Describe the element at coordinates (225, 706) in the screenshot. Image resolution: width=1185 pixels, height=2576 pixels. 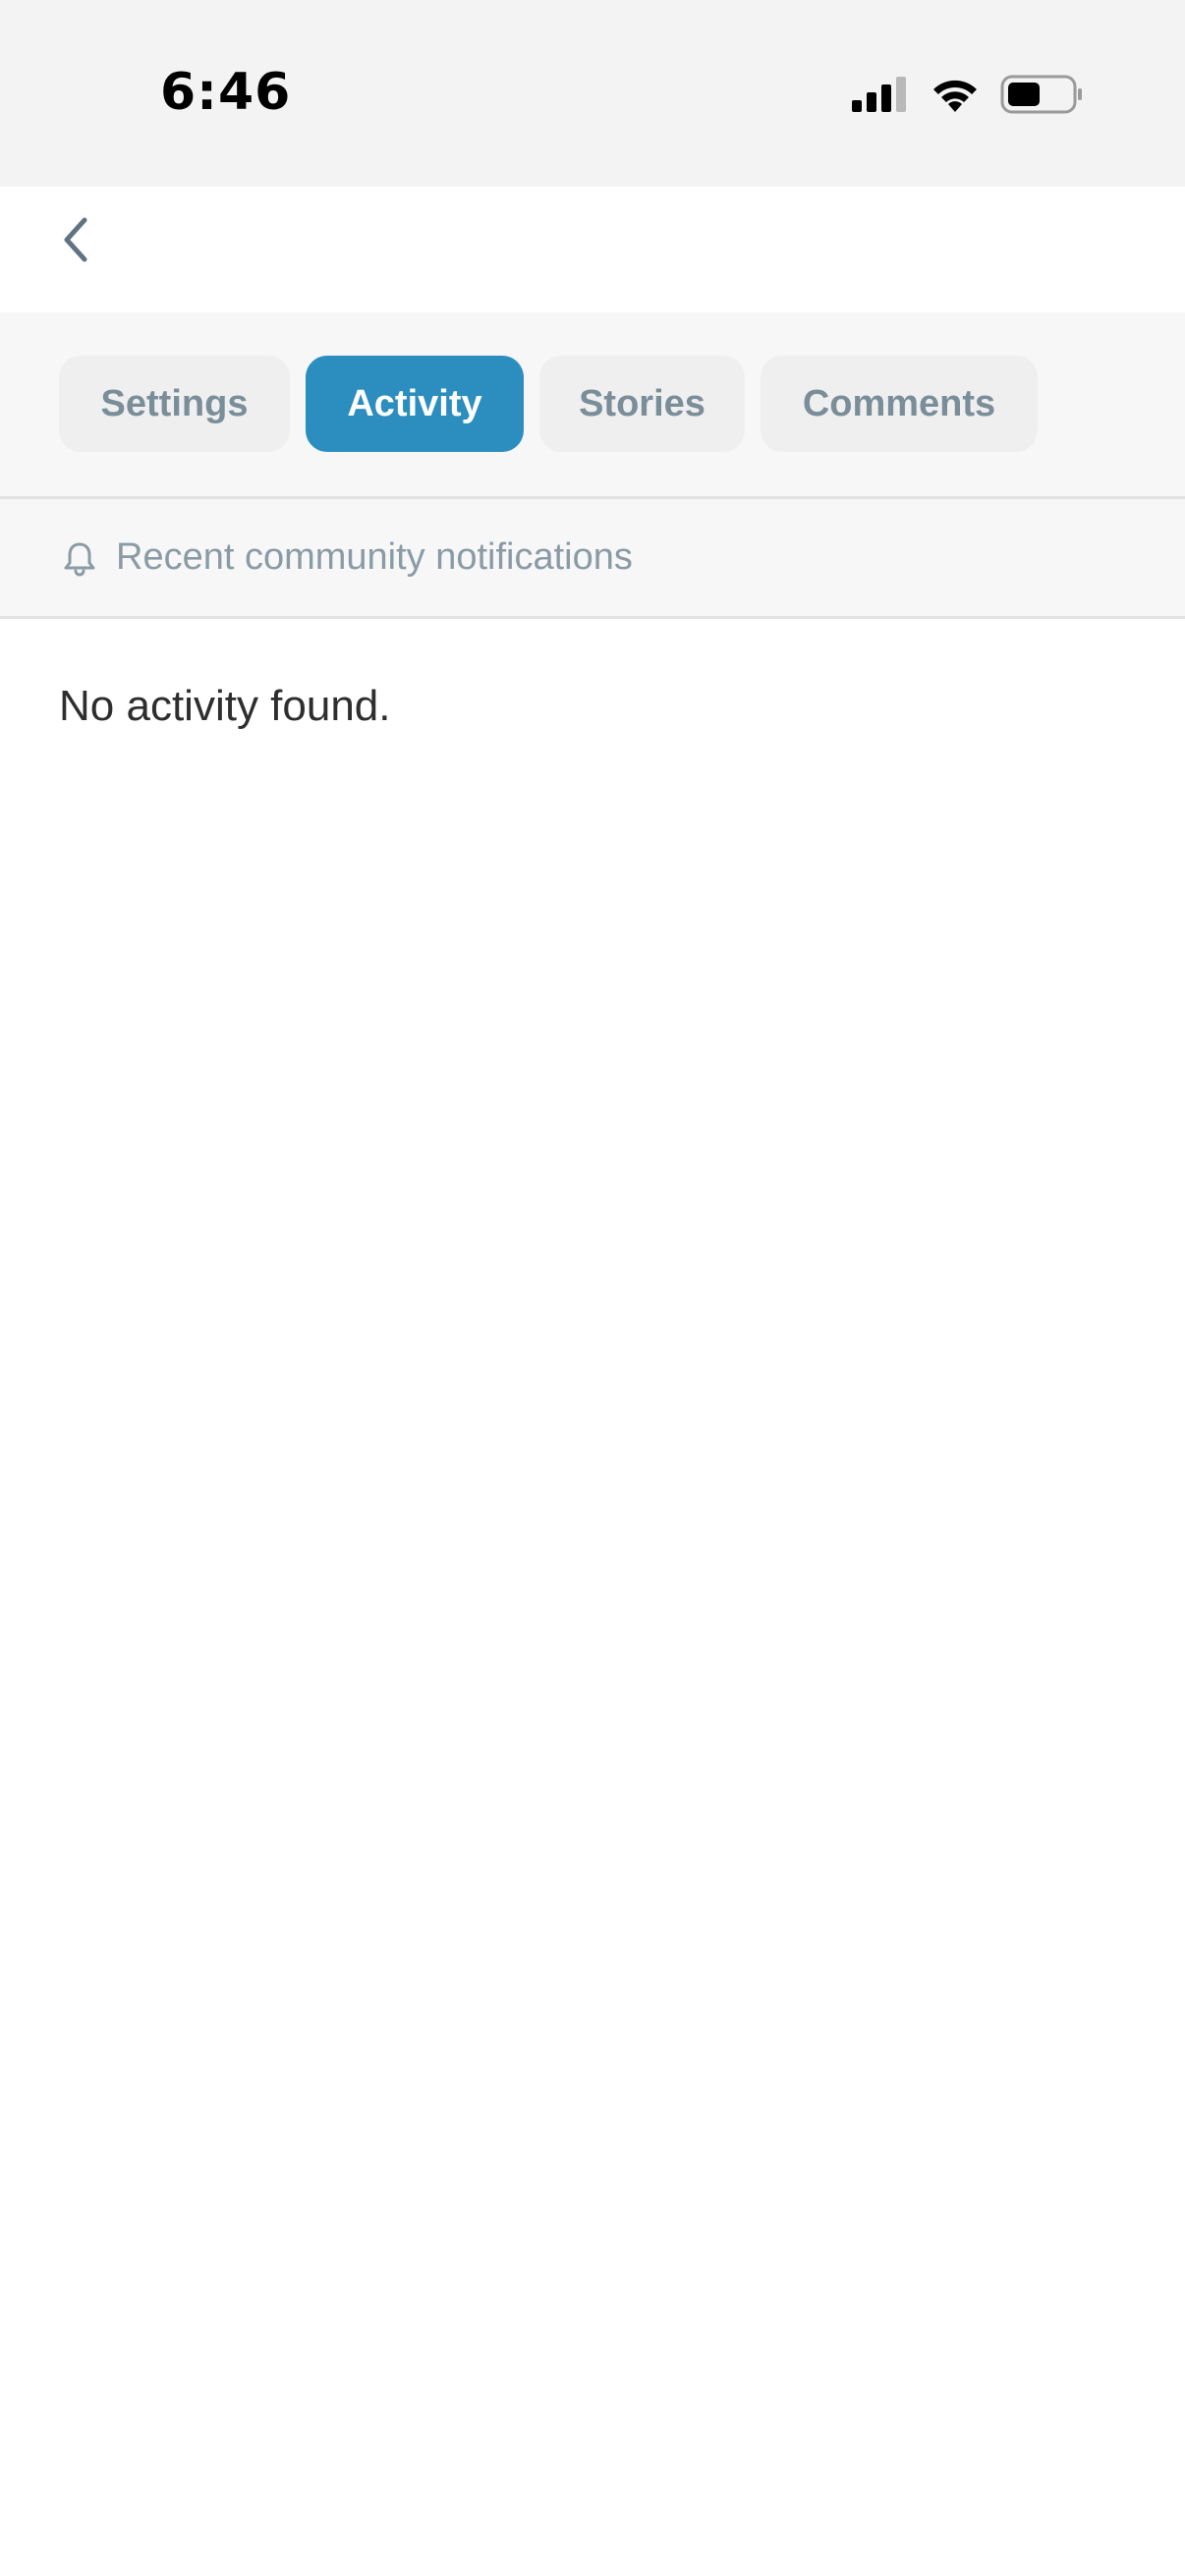
I see `empty-state-message: No activity found.` at that location.